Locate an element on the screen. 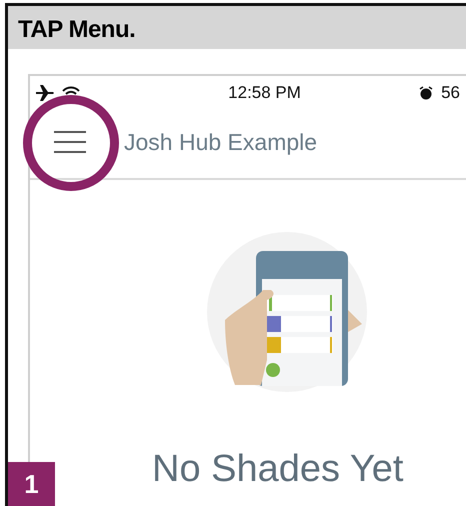 Image resolution: width=466 pixels, height=506 pixels. app-title: Josh Hub Example is located at coordinates (221, 142).